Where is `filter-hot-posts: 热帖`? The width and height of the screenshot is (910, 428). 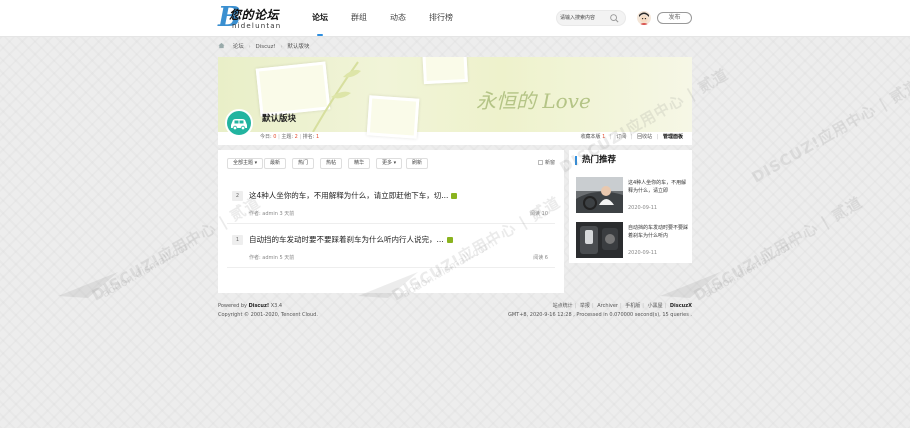
filter-hot-posts: 热帖 is located at coordinates (331, 163).